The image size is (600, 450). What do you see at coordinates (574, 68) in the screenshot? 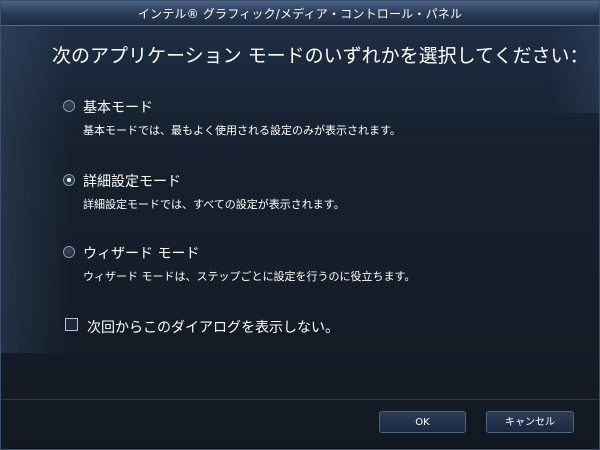
I see `desktop-bleed-right` at bounding box center [574, 68].